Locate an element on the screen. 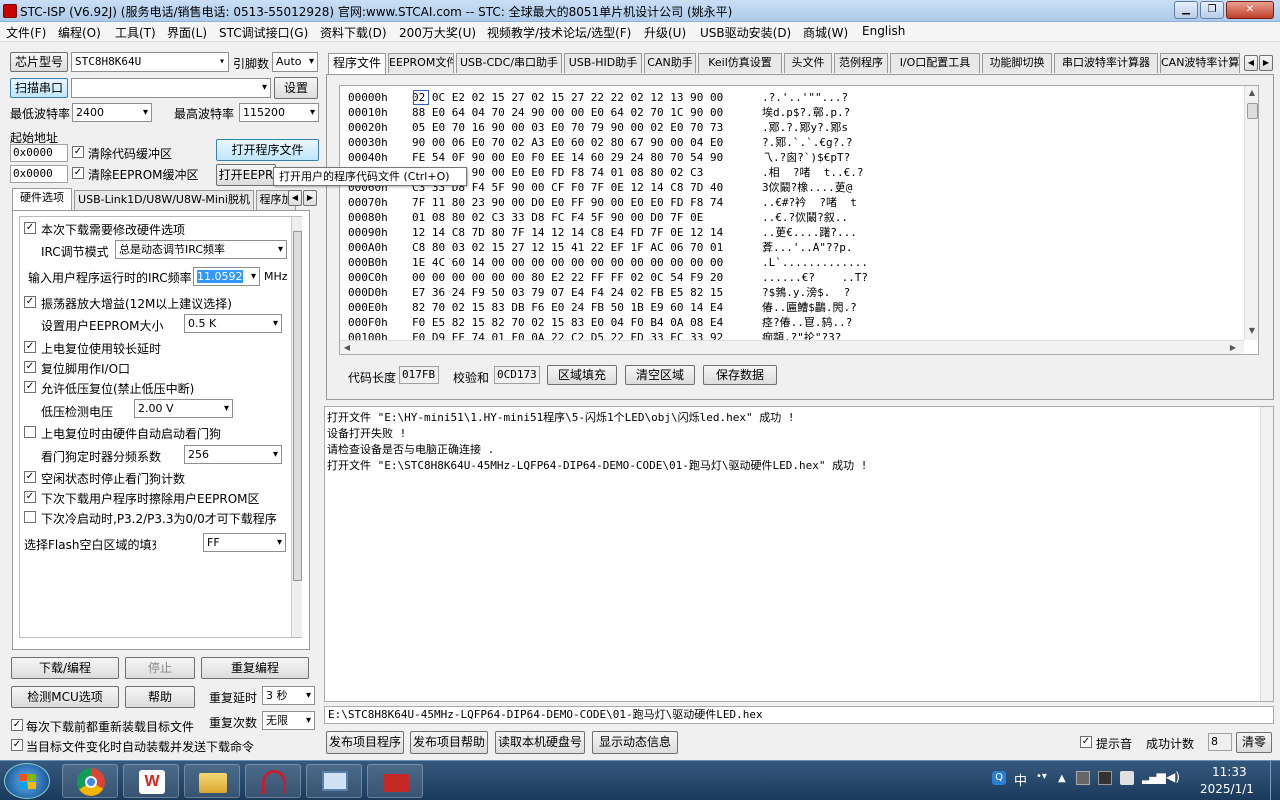 The width and height of the screenshot is (1280, 800). osc-gain-checkbox: ✓ is located at coordinates (30, 302).